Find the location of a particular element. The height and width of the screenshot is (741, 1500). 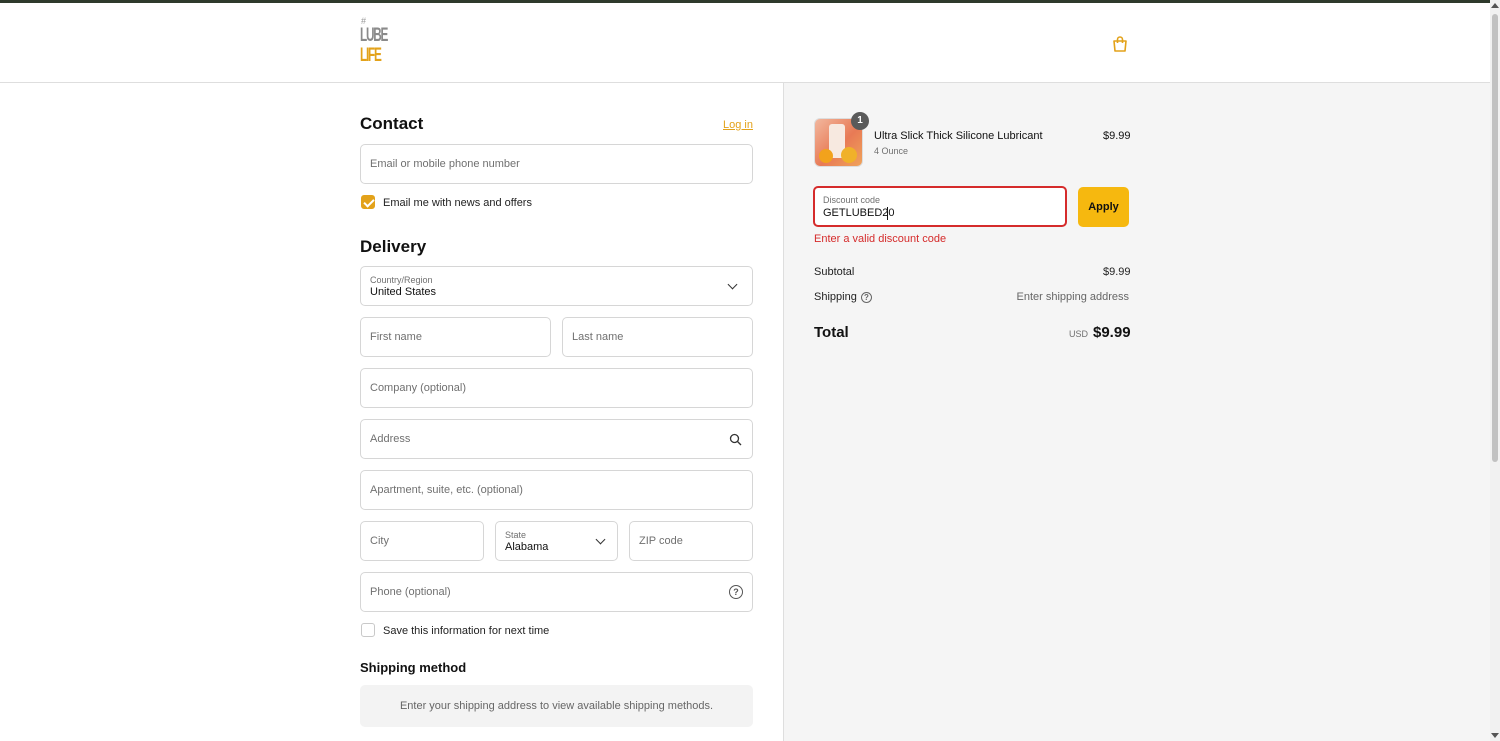

discount-error-message: Enter a valid discount code is located at coordinates (880, 239).